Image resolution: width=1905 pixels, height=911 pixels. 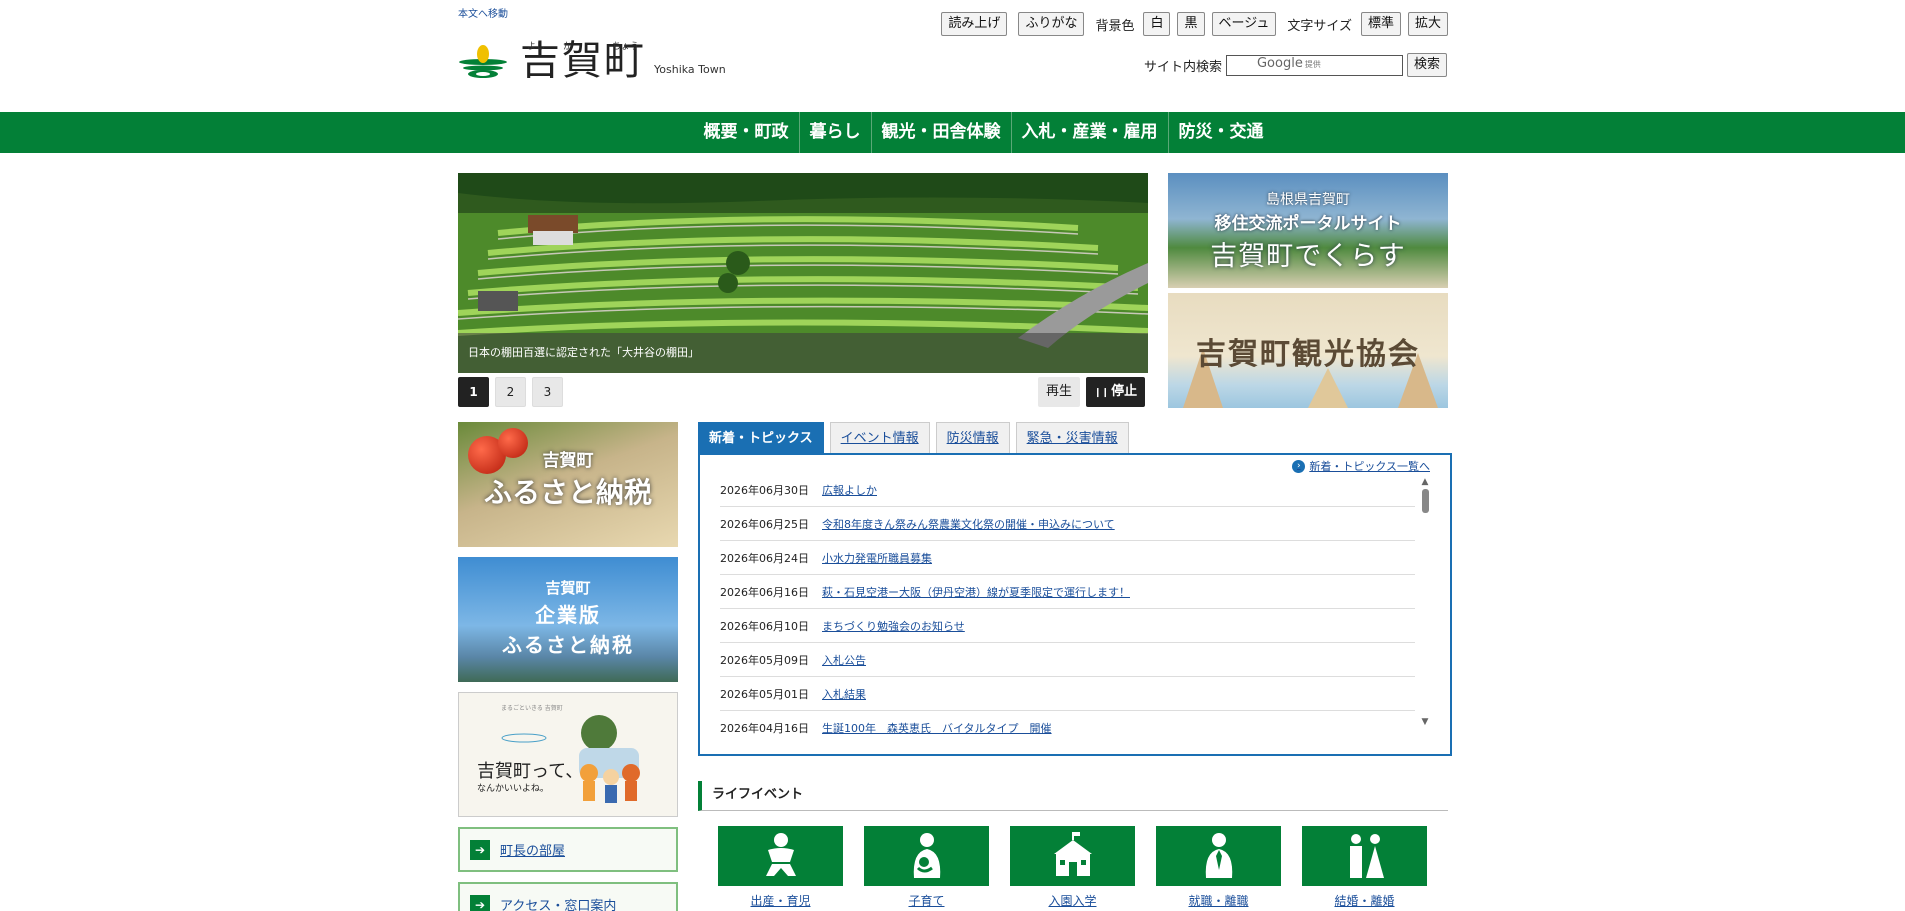 I want to click on slide-2-button: 2, so click(x=510, y=392).